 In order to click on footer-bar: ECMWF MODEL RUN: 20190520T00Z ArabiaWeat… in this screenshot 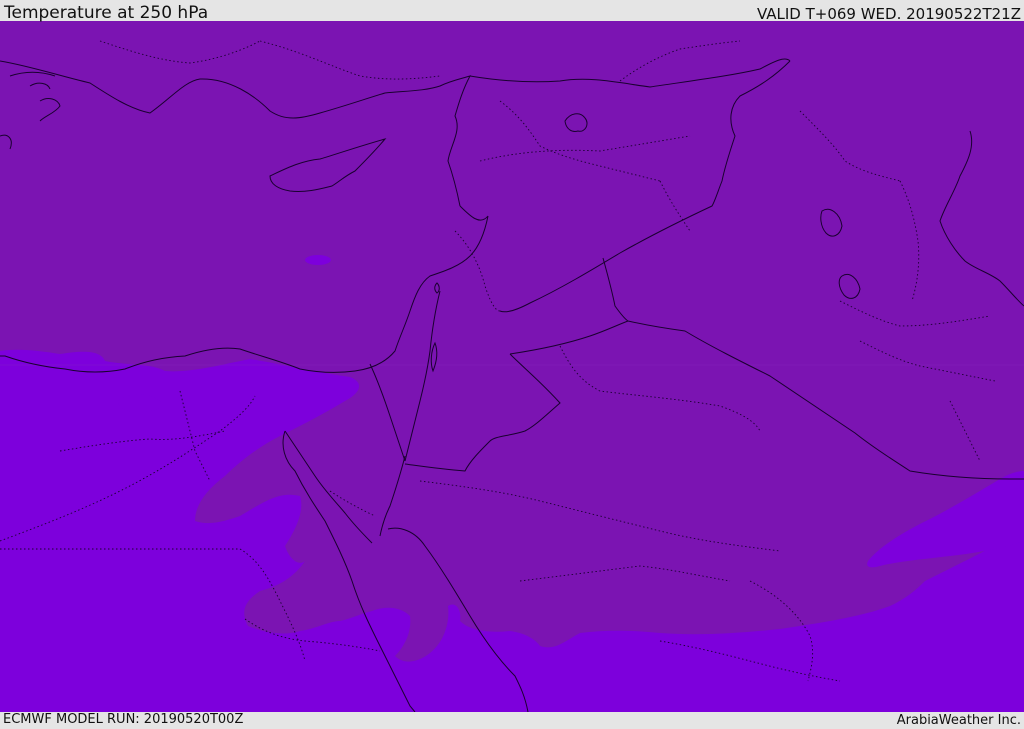, I will do `click(512, 720)`.